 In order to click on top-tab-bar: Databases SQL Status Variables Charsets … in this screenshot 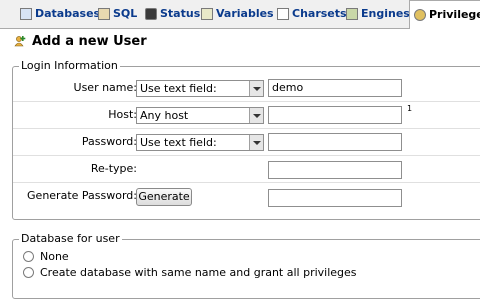, I will do `click(240, 14)`.